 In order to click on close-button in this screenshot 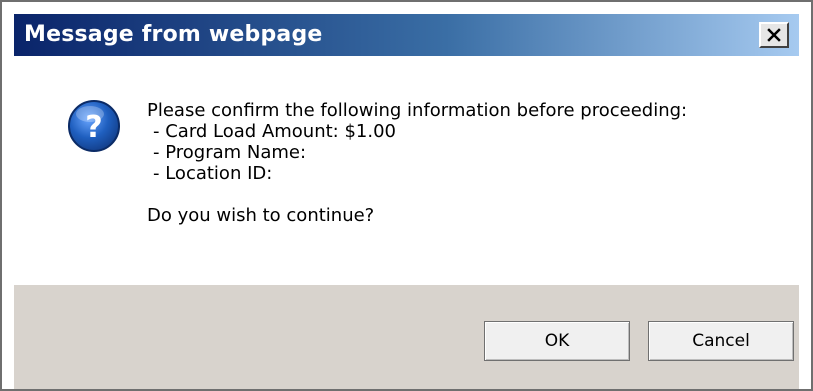, I will do `click(774, 35)`.